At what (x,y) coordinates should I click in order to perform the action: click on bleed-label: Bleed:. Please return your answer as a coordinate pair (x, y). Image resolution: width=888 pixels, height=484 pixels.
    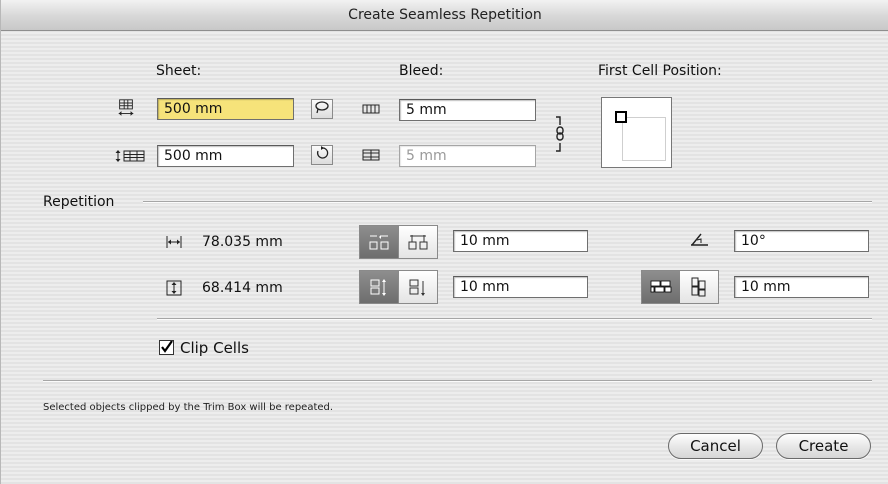
    Looking at the image, I should click on (421, 71).